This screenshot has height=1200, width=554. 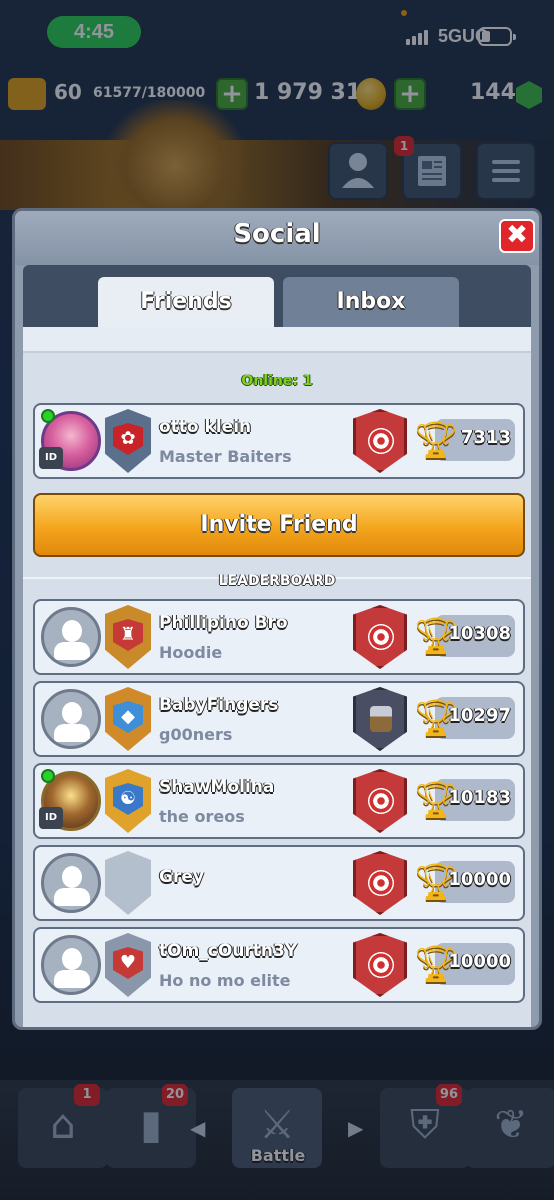 I want to click on clan-name: Ho no mo elite, so click(x=225, y=980).